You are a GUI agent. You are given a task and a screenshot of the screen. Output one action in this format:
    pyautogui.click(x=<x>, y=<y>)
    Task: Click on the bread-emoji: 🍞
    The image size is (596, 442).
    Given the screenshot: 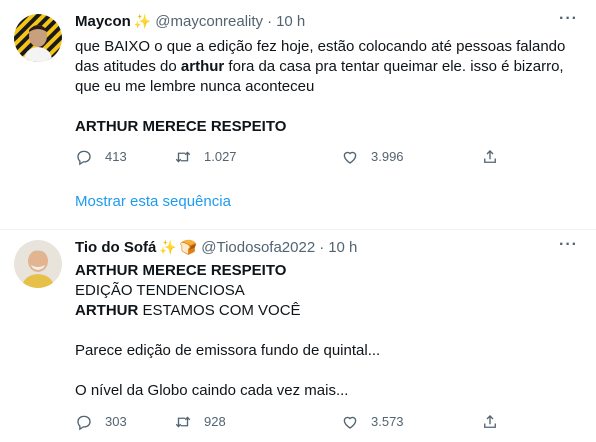 What is the action you would take?
    pyautogui.click(x=188, y=247)
    